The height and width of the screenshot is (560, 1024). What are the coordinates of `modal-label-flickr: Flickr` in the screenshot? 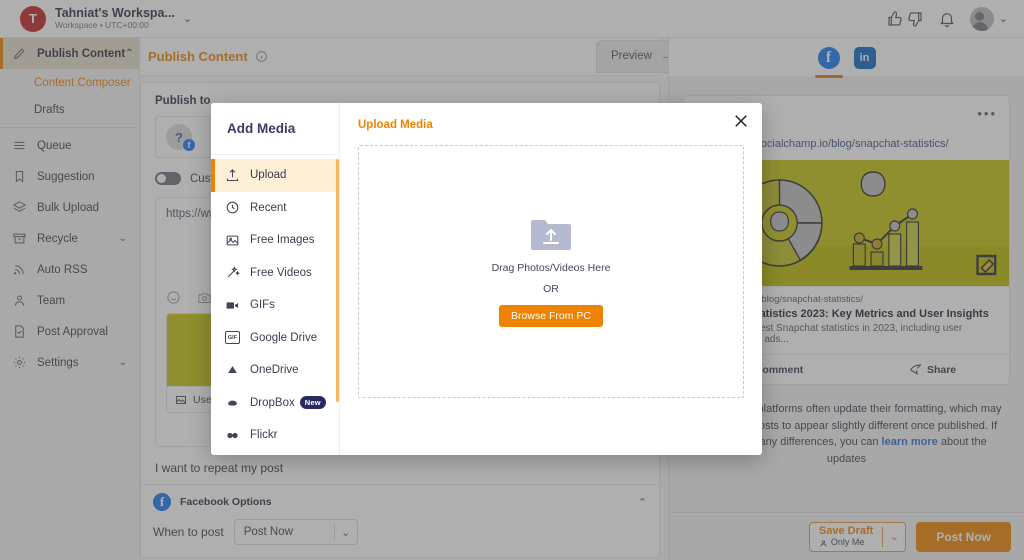 It's located at (264, 435).